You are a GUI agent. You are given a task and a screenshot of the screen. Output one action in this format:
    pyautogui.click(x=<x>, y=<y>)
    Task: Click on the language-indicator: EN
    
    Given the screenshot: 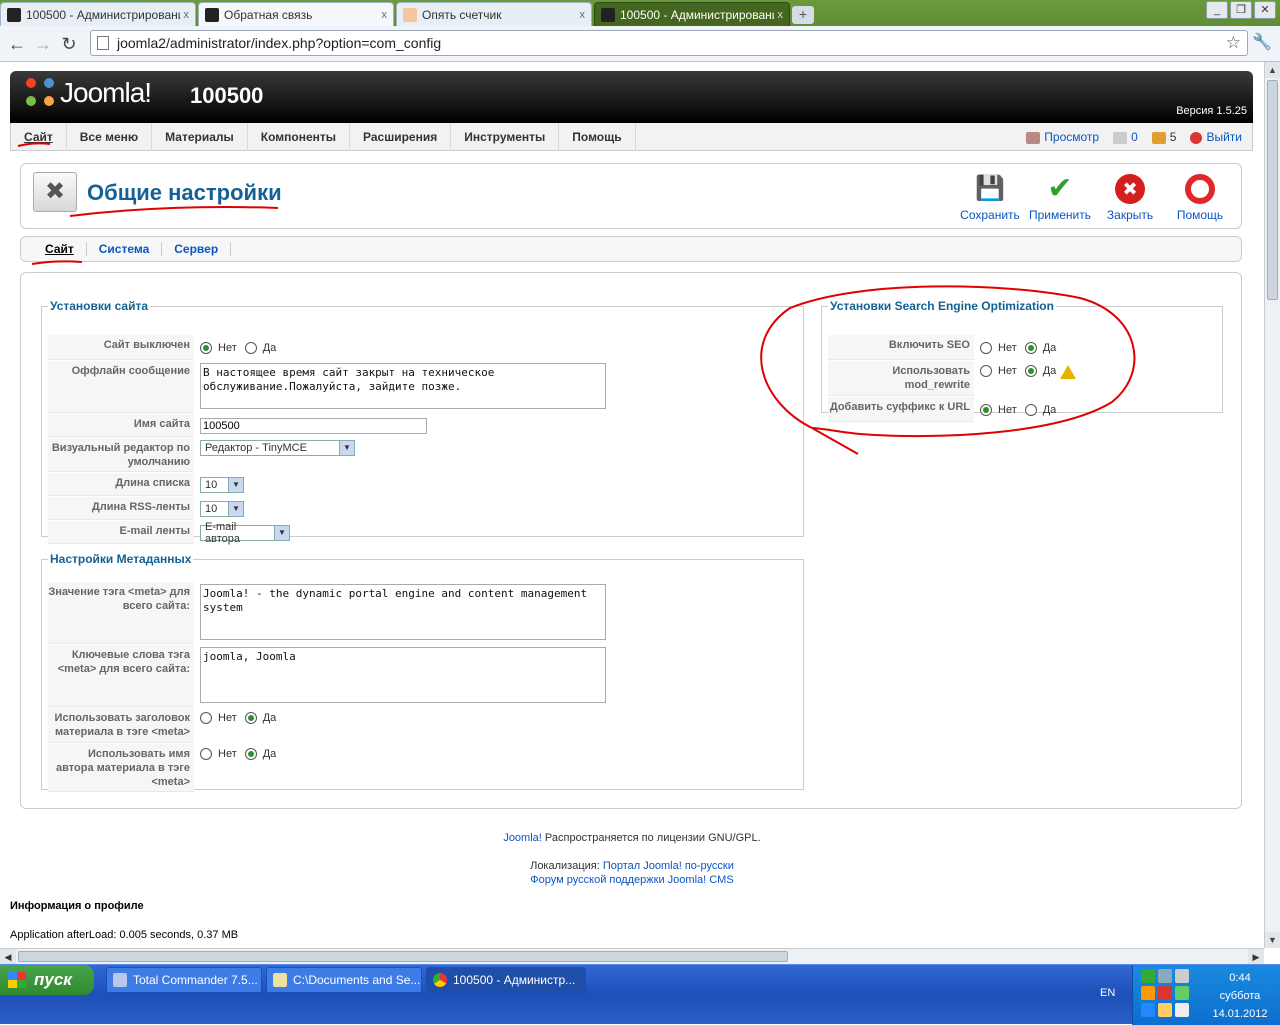 What is the action you would take?
    pyautogui.click(x=1107, y=993)
    